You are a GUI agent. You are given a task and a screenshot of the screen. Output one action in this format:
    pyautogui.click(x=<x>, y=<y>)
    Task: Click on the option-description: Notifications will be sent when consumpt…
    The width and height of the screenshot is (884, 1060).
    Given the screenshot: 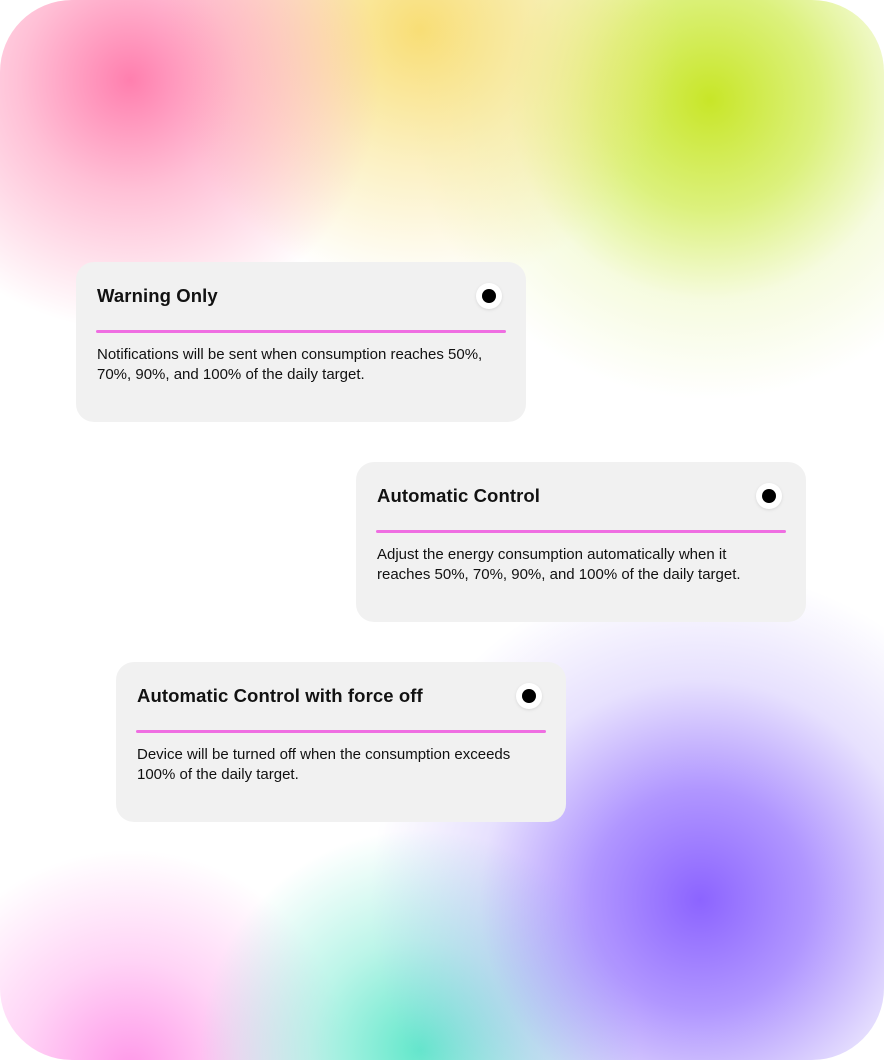 What is the action you would take?
    pyautogui.click(x=290, y=364)
    